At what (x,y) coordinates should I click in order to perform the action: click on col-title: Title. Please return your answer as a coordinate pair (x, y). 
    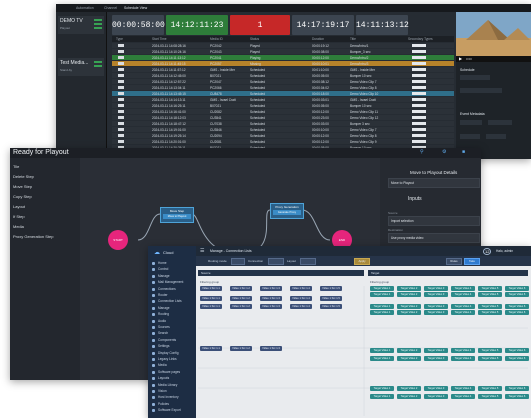
    Looking at the image, I should click on (353, 39).